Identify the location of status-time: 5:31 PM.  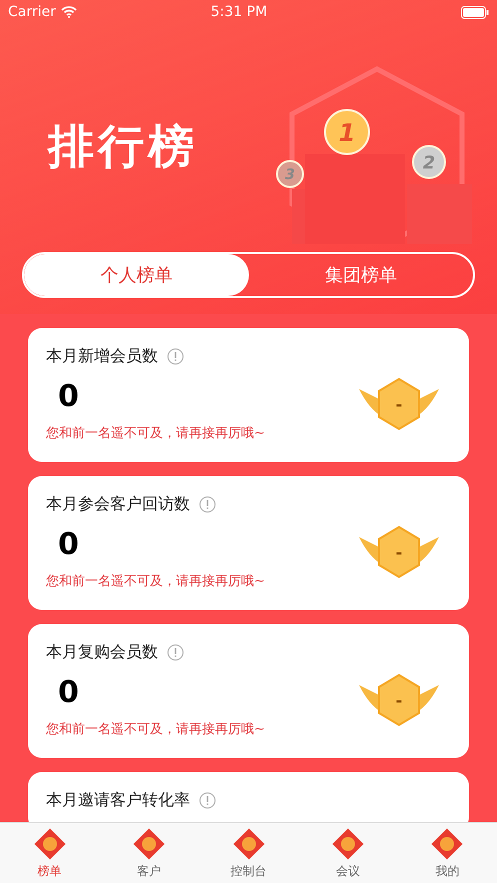
(239, 12).